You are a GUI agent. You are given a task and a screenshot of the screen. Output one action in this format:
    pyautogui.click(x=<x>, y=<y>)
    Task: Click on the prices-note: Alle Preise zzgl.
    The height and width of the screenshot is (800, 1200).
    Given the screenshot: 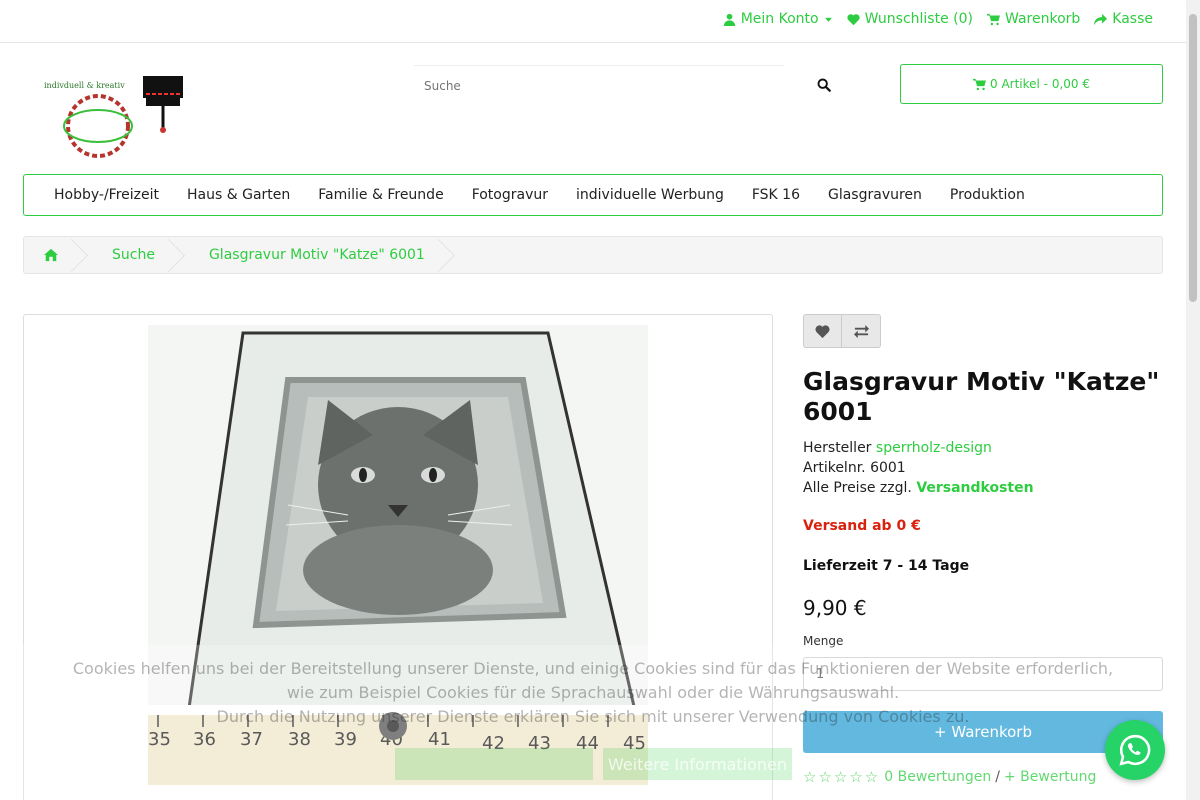 What is the action you would take?
    pyautogui.click(x=857, y=488)
    